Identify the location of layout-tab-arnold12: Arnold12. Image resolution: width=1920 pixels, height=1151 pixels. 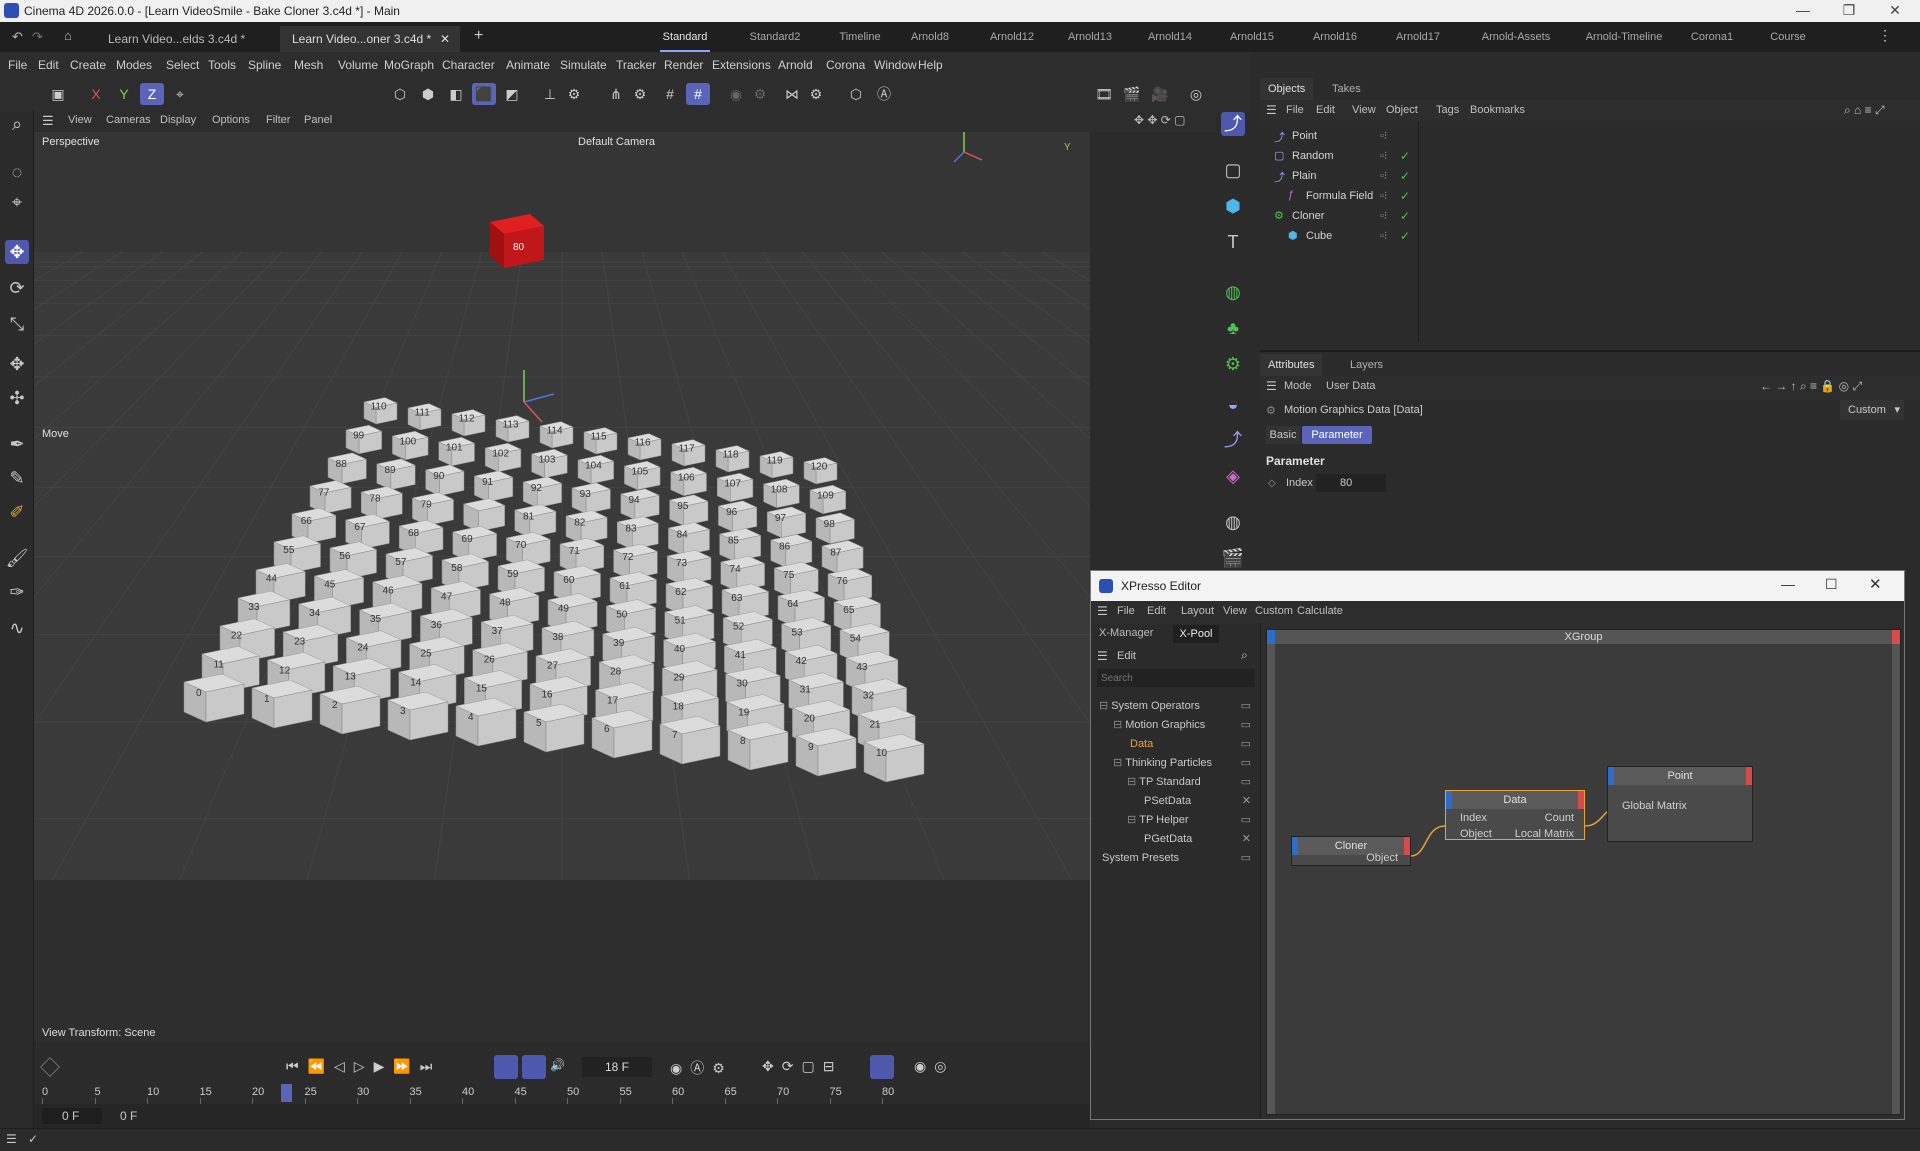
(1012, 37).